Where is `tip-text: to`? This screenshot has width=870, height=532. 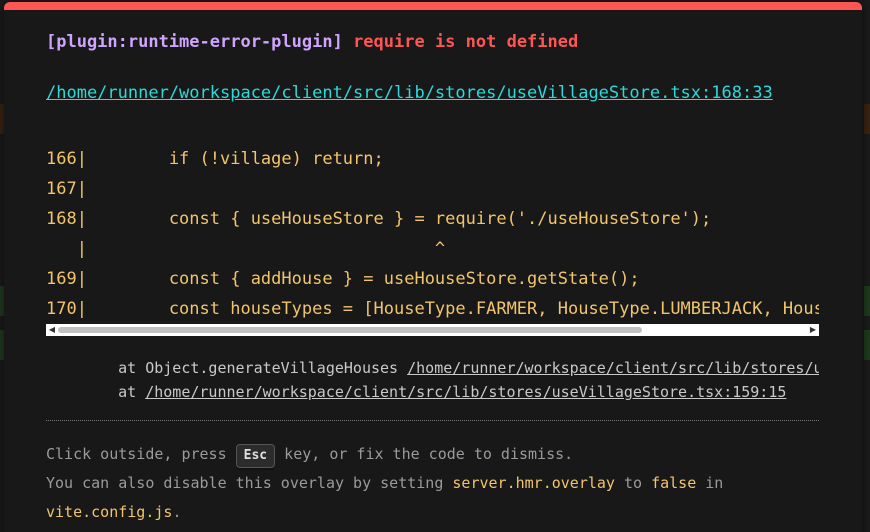 tip-text: to is located at coordinates (633, 483).